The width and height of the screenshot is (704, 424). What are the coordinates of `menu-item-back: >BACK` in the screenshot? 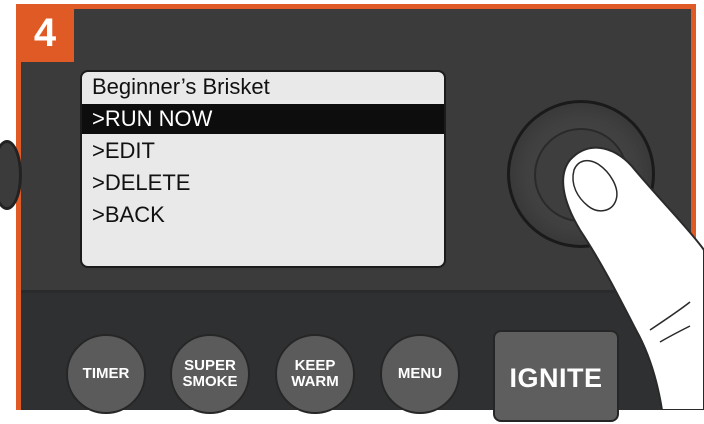 It's located at (263, 215).